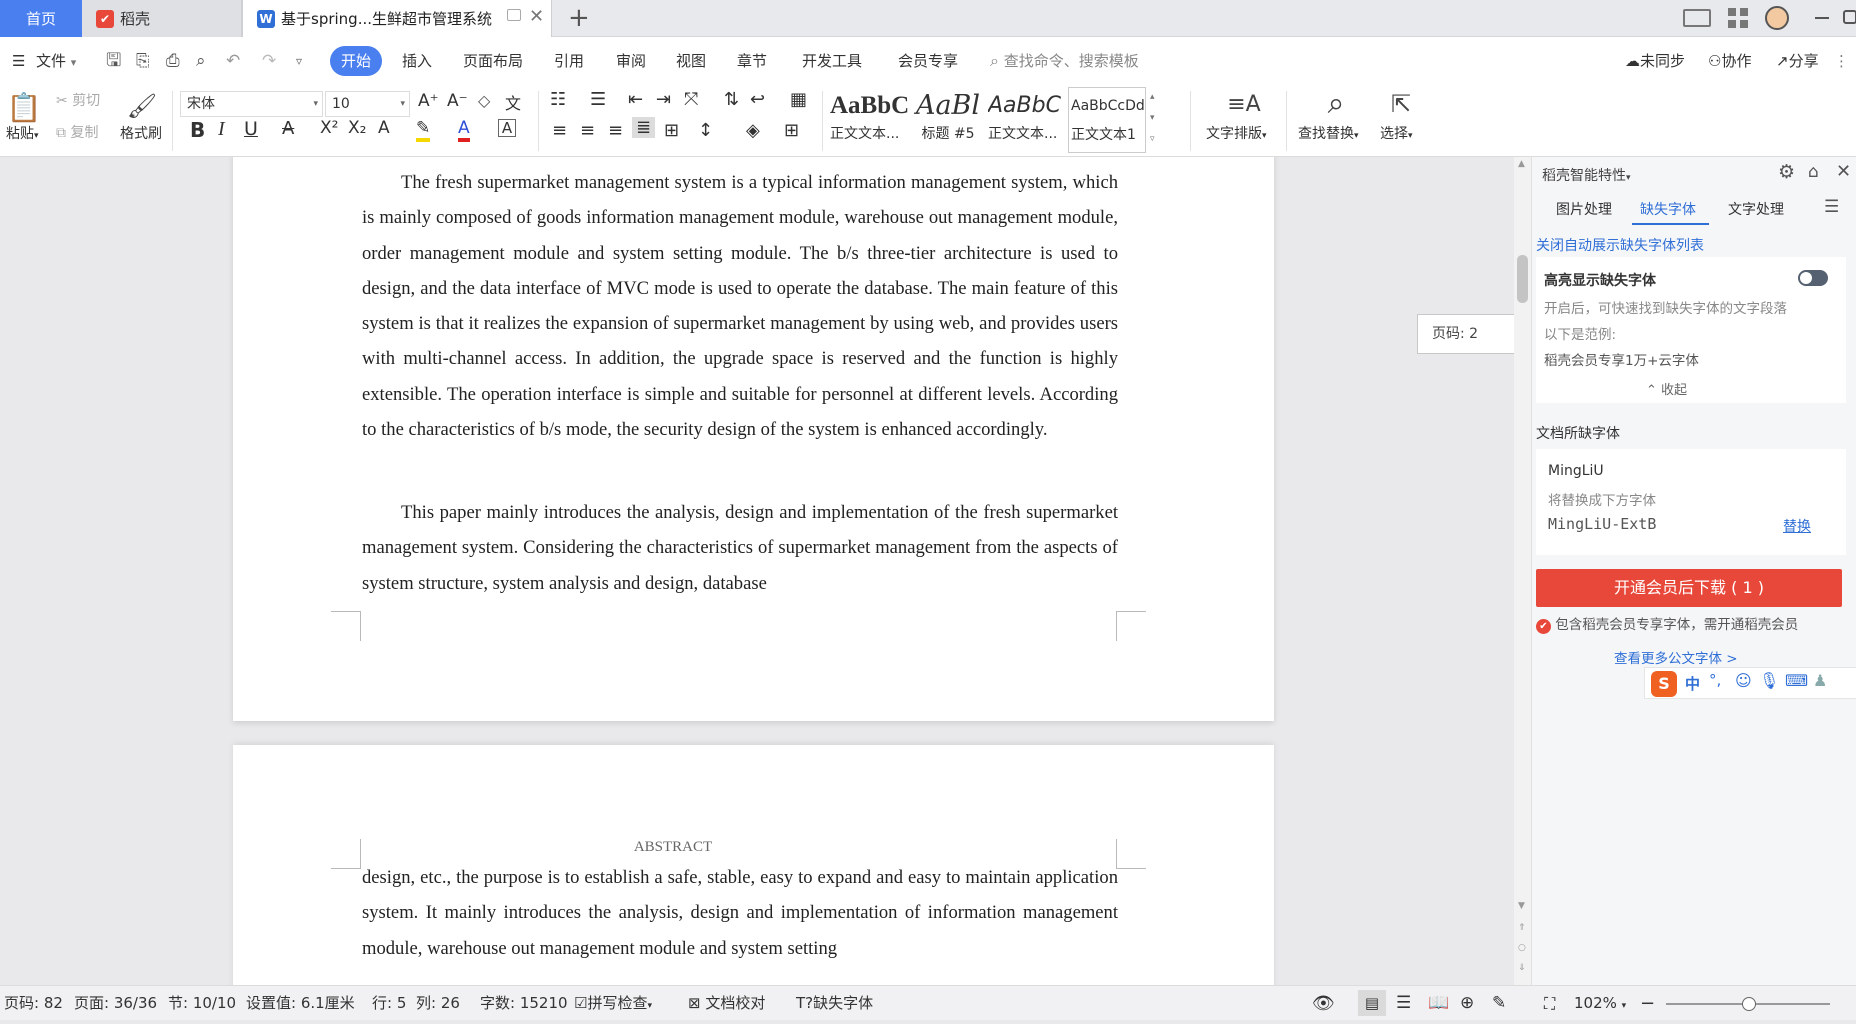  What do you see at coordinates (173, 61) in the screenshot?
I see `print-icon: ⎙` at bounding box center [173, 61].